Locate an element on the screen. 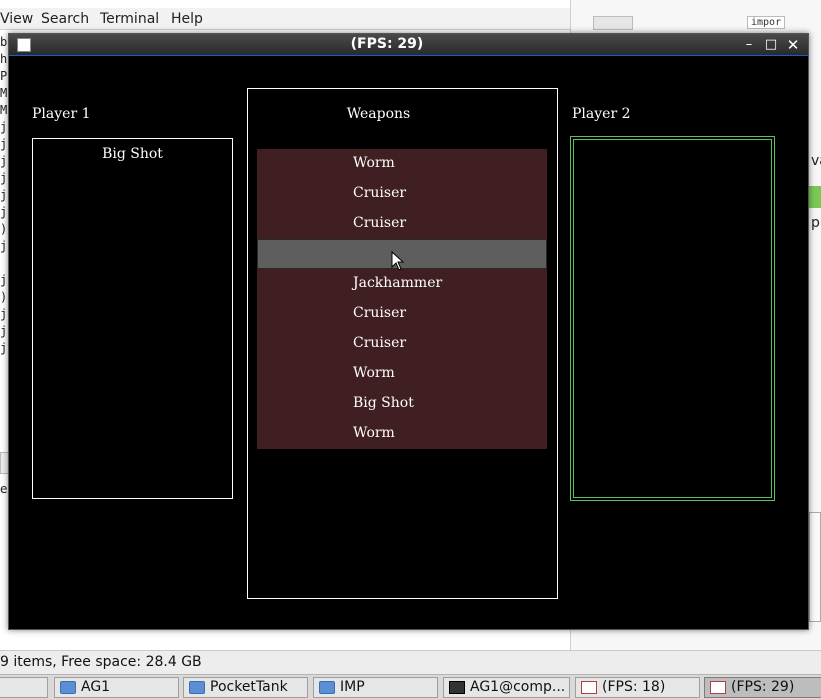  background-text-va: va is located at coordinates (816, 161).